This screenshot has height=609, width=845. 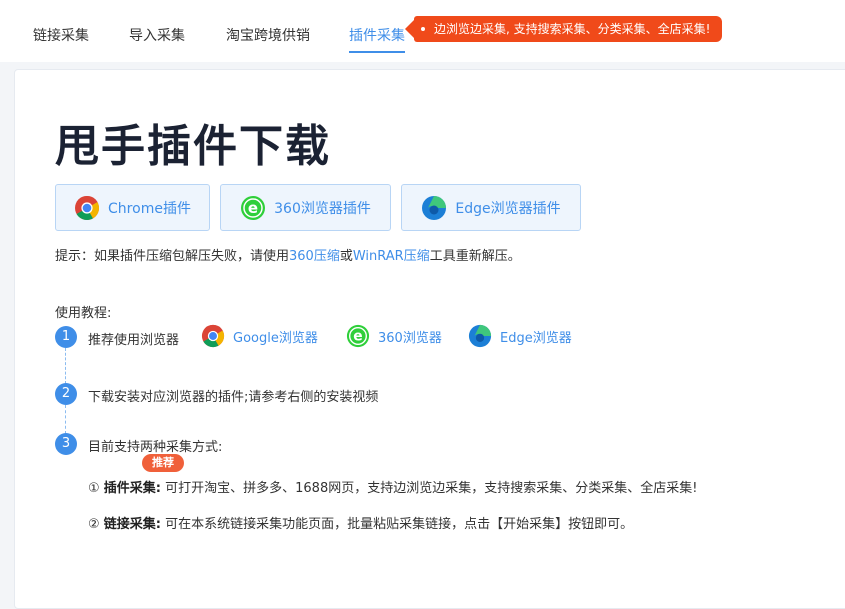 I want to click on promo-text: 边浏览边采集, 支持搜索采集、分类采集、全店采集!, so click(x=572, y=29).